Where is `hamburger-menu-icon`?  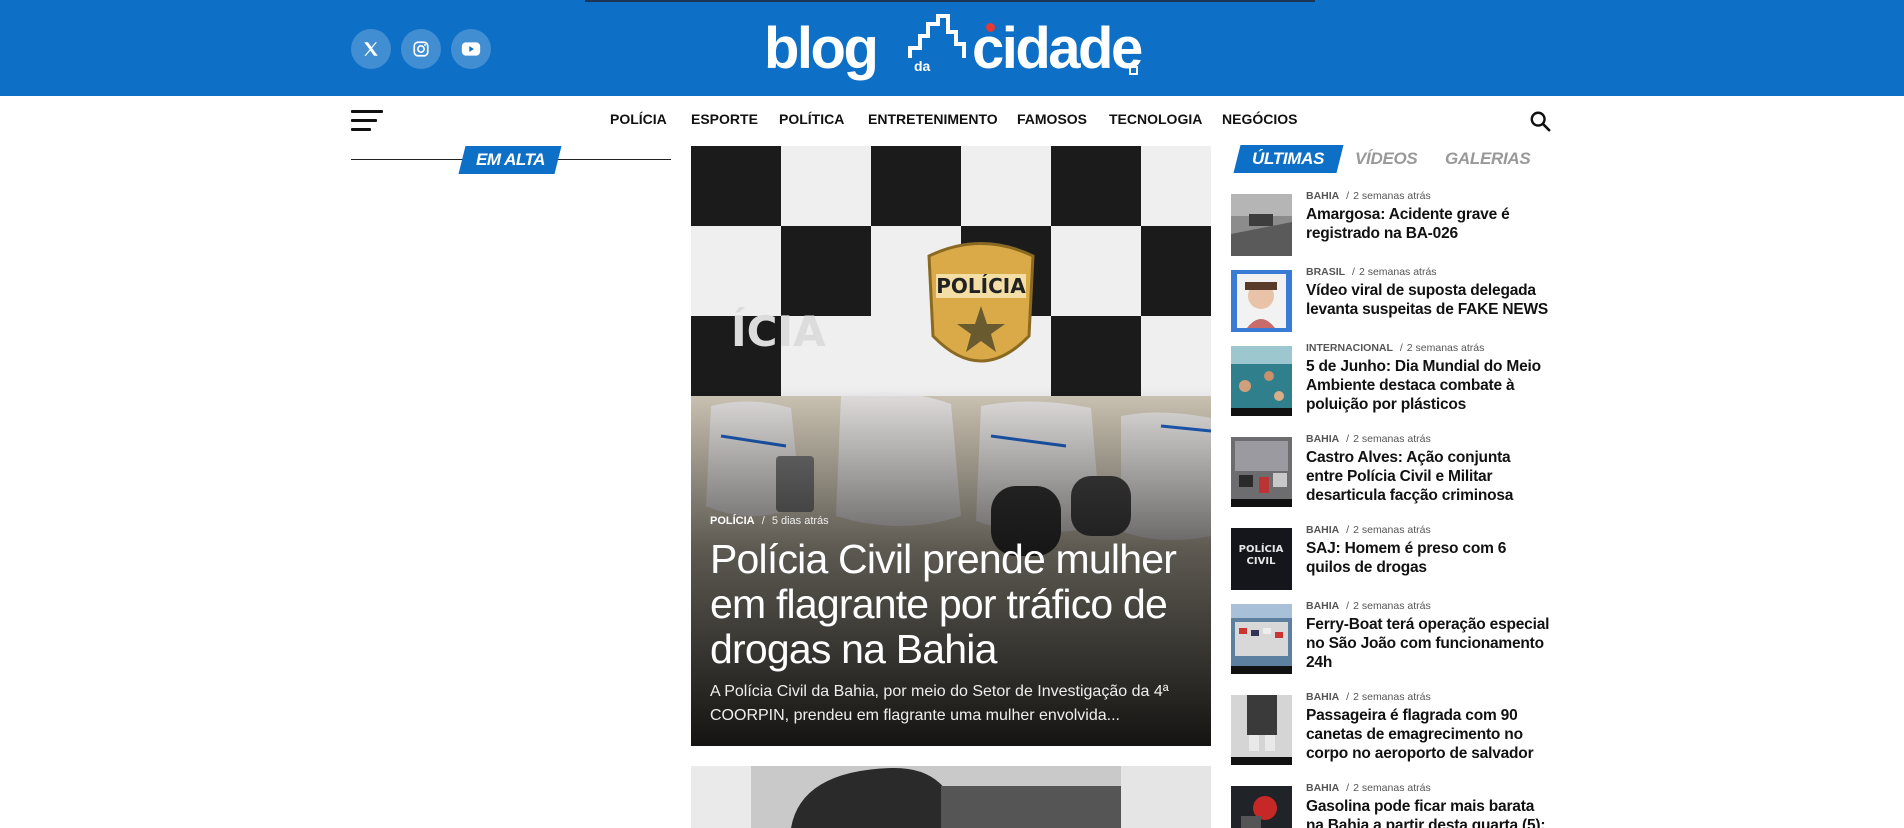
hamburger-menu-icon is located at coordinates (367, 121).